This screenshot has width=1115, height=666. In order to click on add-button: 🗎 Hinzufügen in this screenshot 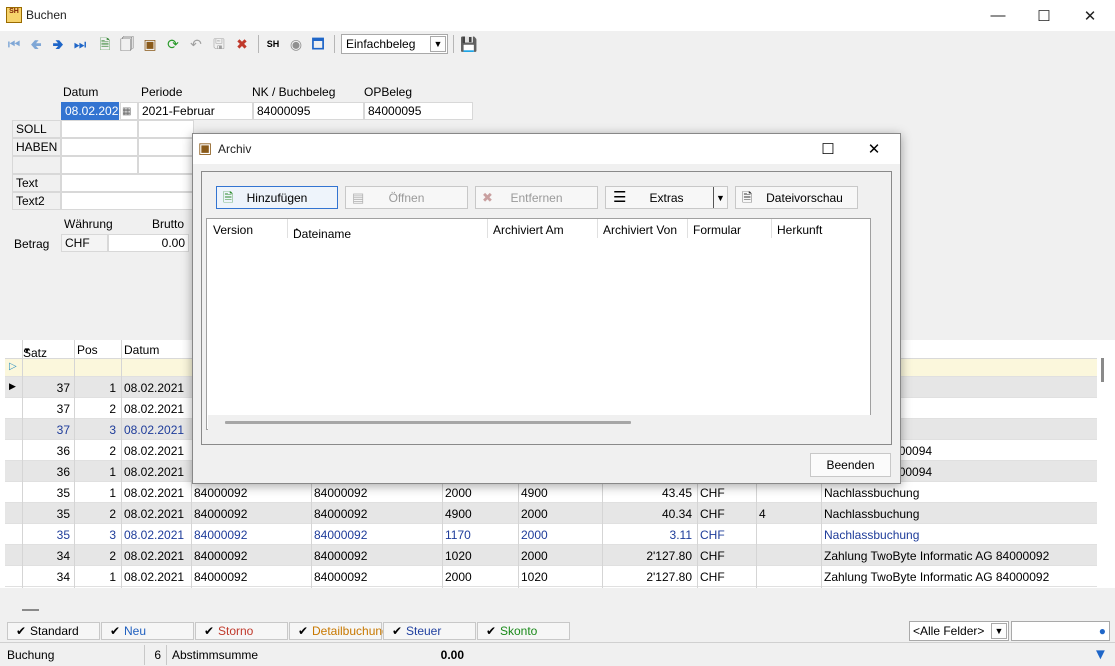, I will do `click(277, 197)`.